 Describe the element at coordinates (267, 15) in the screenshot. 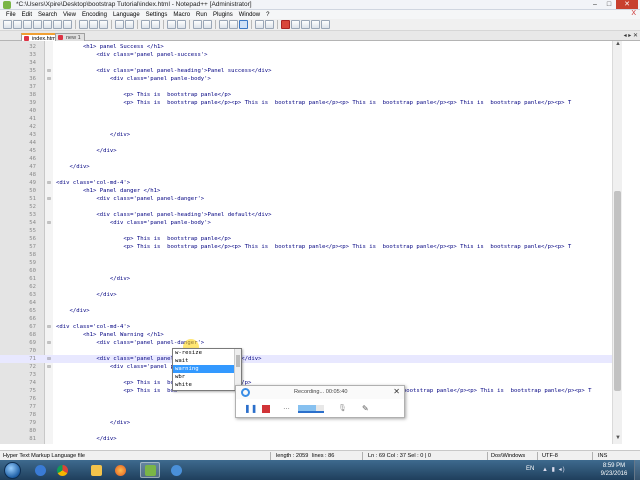

I see `menu-help: ?` at that location.